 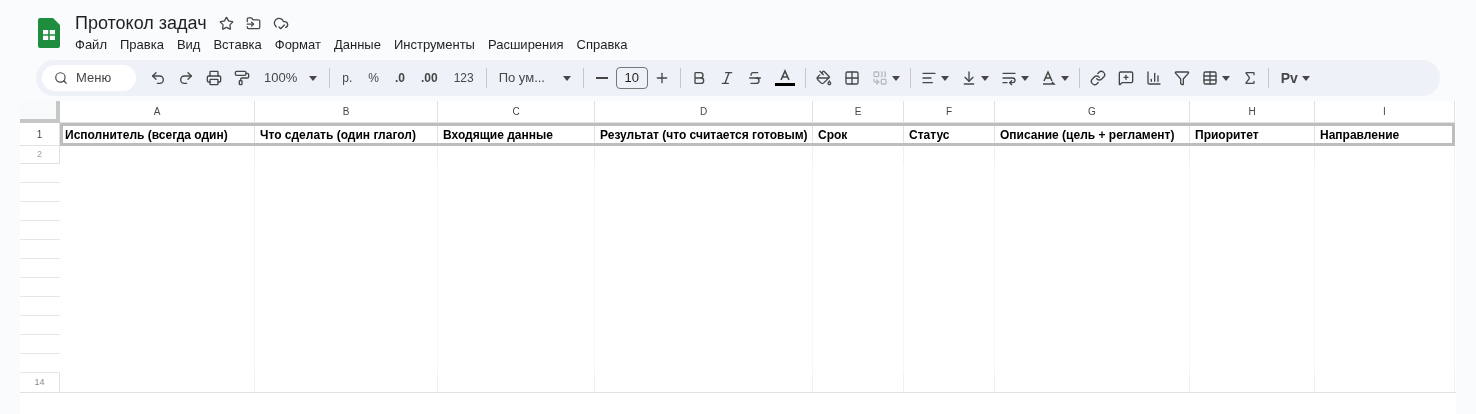 I want to click on print-icon, so click(x=214, y=78).